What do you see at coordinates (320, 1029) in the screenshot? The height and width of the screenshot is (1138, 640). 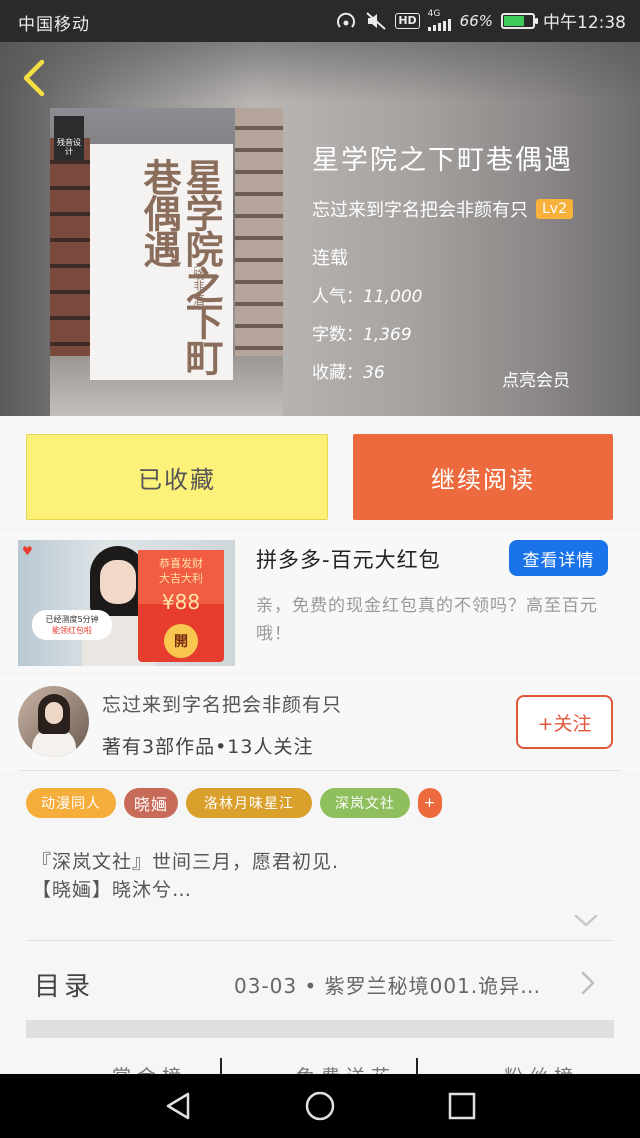 I see `section-separator` at bounding box center [320, 1029].